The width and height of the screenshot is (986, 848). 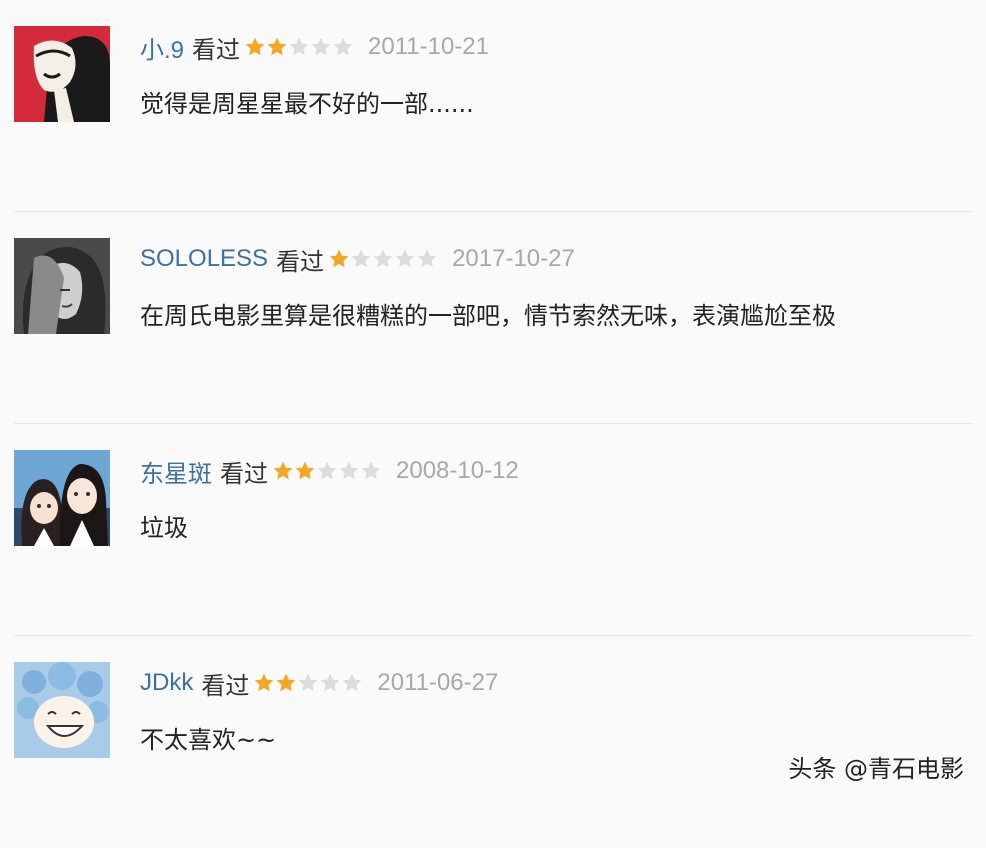 What do you see at coordinates (176, 471) in the screenshot?
I see `username-link: 东星斑` at bounding box center [176, 471].